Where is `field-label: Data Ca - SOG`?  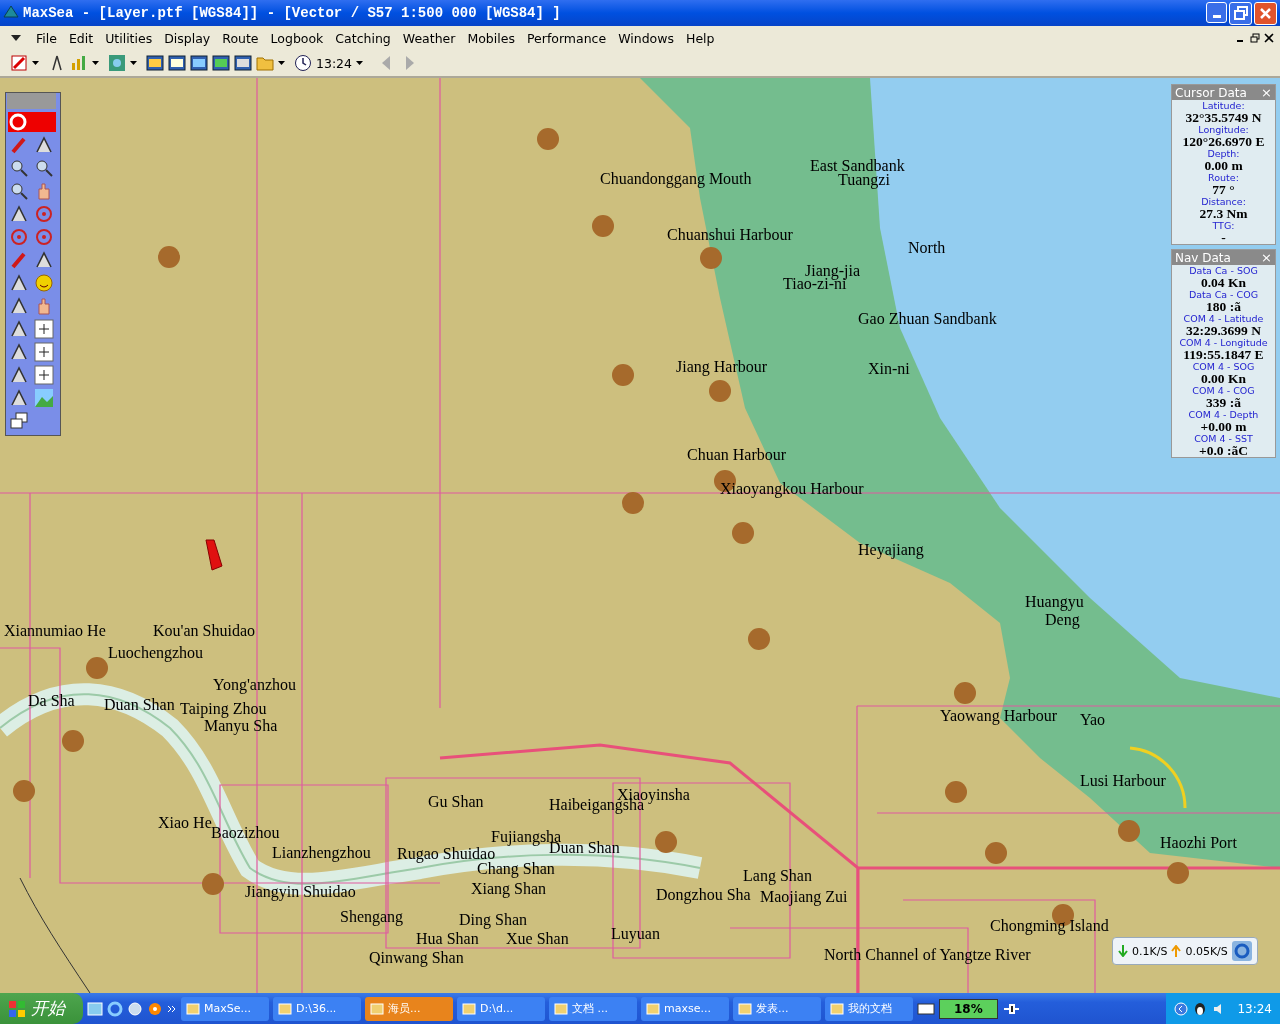
field-label: Data Ca - SOG is located at coordinates (1223, 270).